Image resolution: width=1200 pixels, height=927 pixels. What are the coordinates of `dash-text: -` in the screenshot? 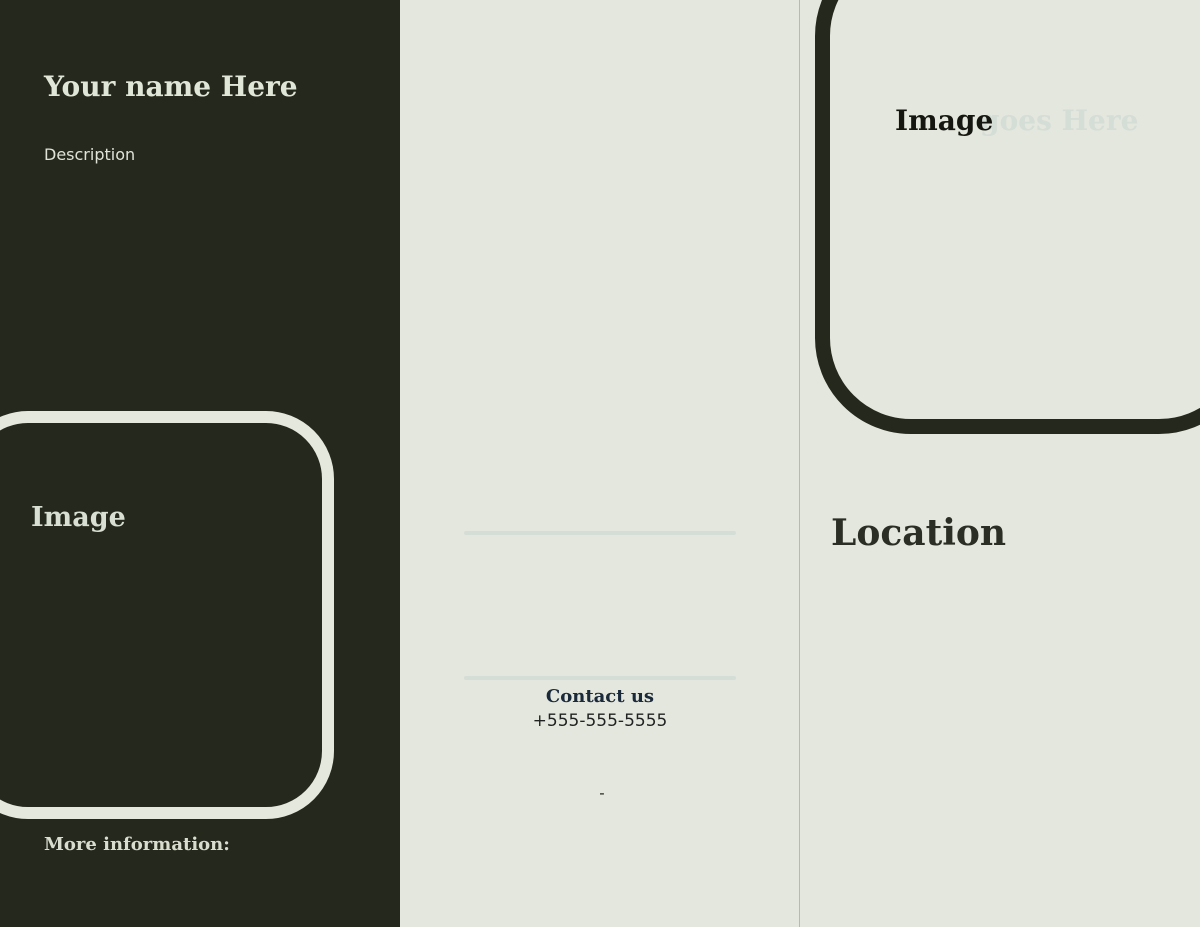 It's located at (602, 793).